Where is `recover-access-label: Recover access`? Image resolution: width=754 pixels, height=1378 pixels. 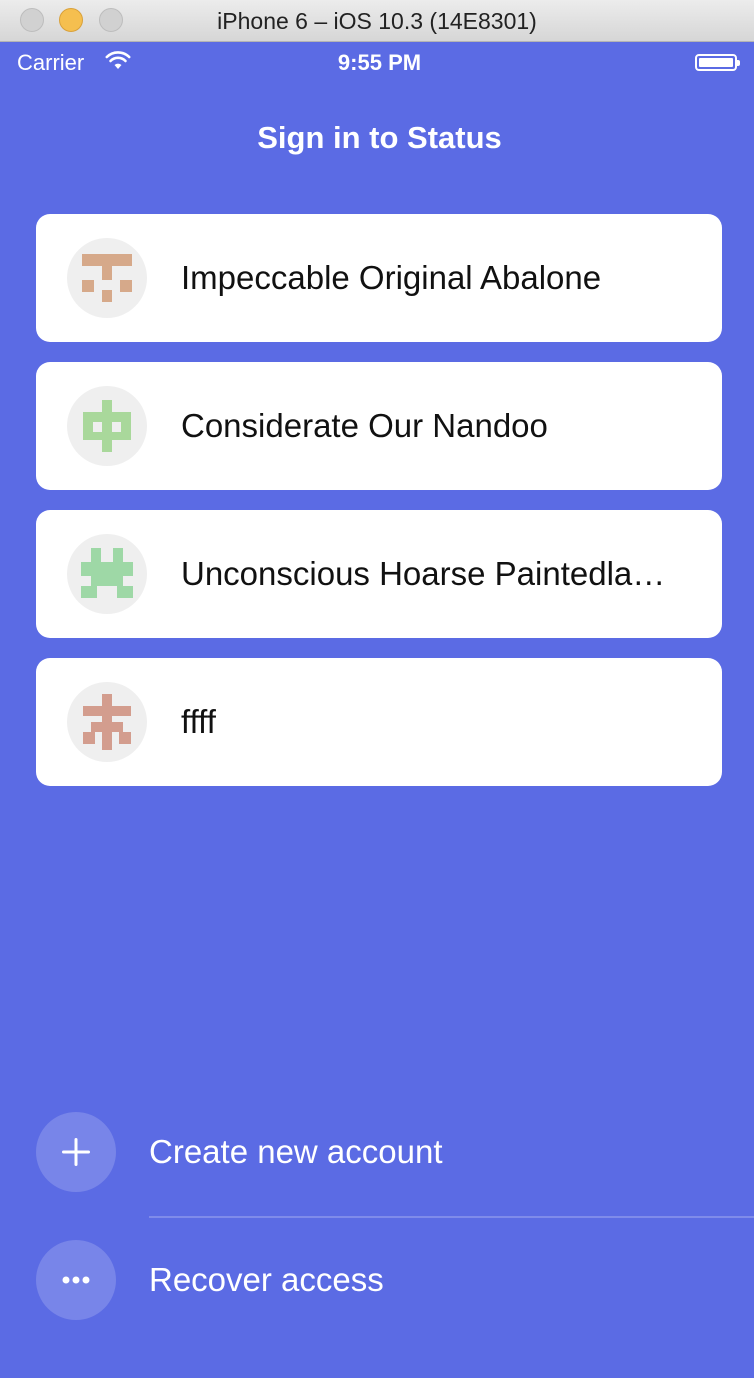
recover-access-label: Recover access is located at coordinates (266, 1279).